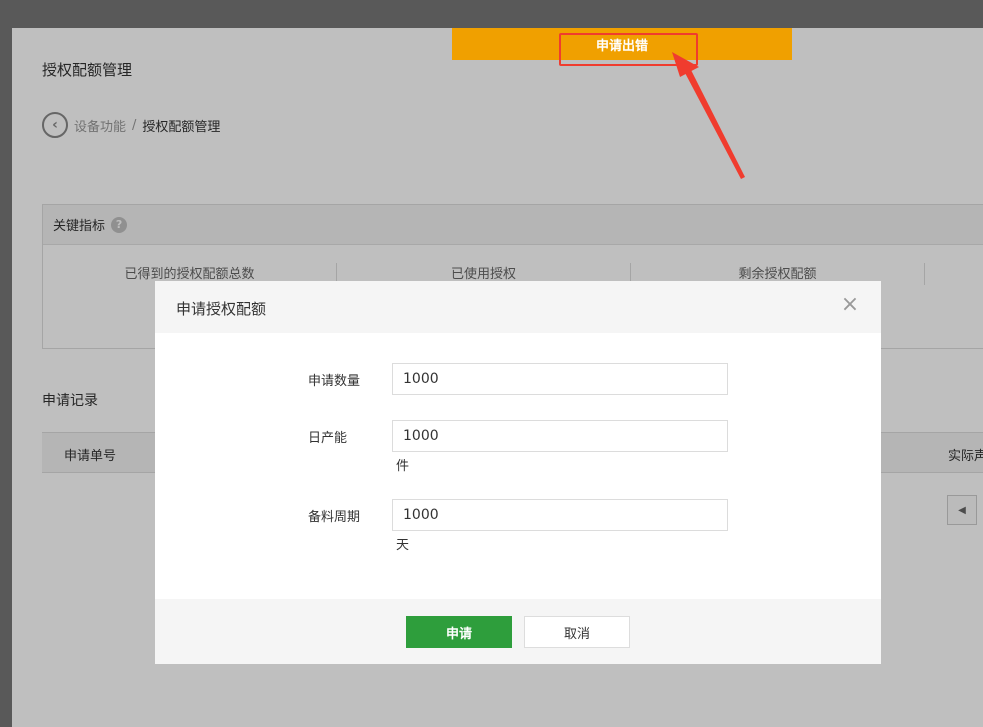  I want to click on modal-footer: 申请 取消, so click(518, 631).